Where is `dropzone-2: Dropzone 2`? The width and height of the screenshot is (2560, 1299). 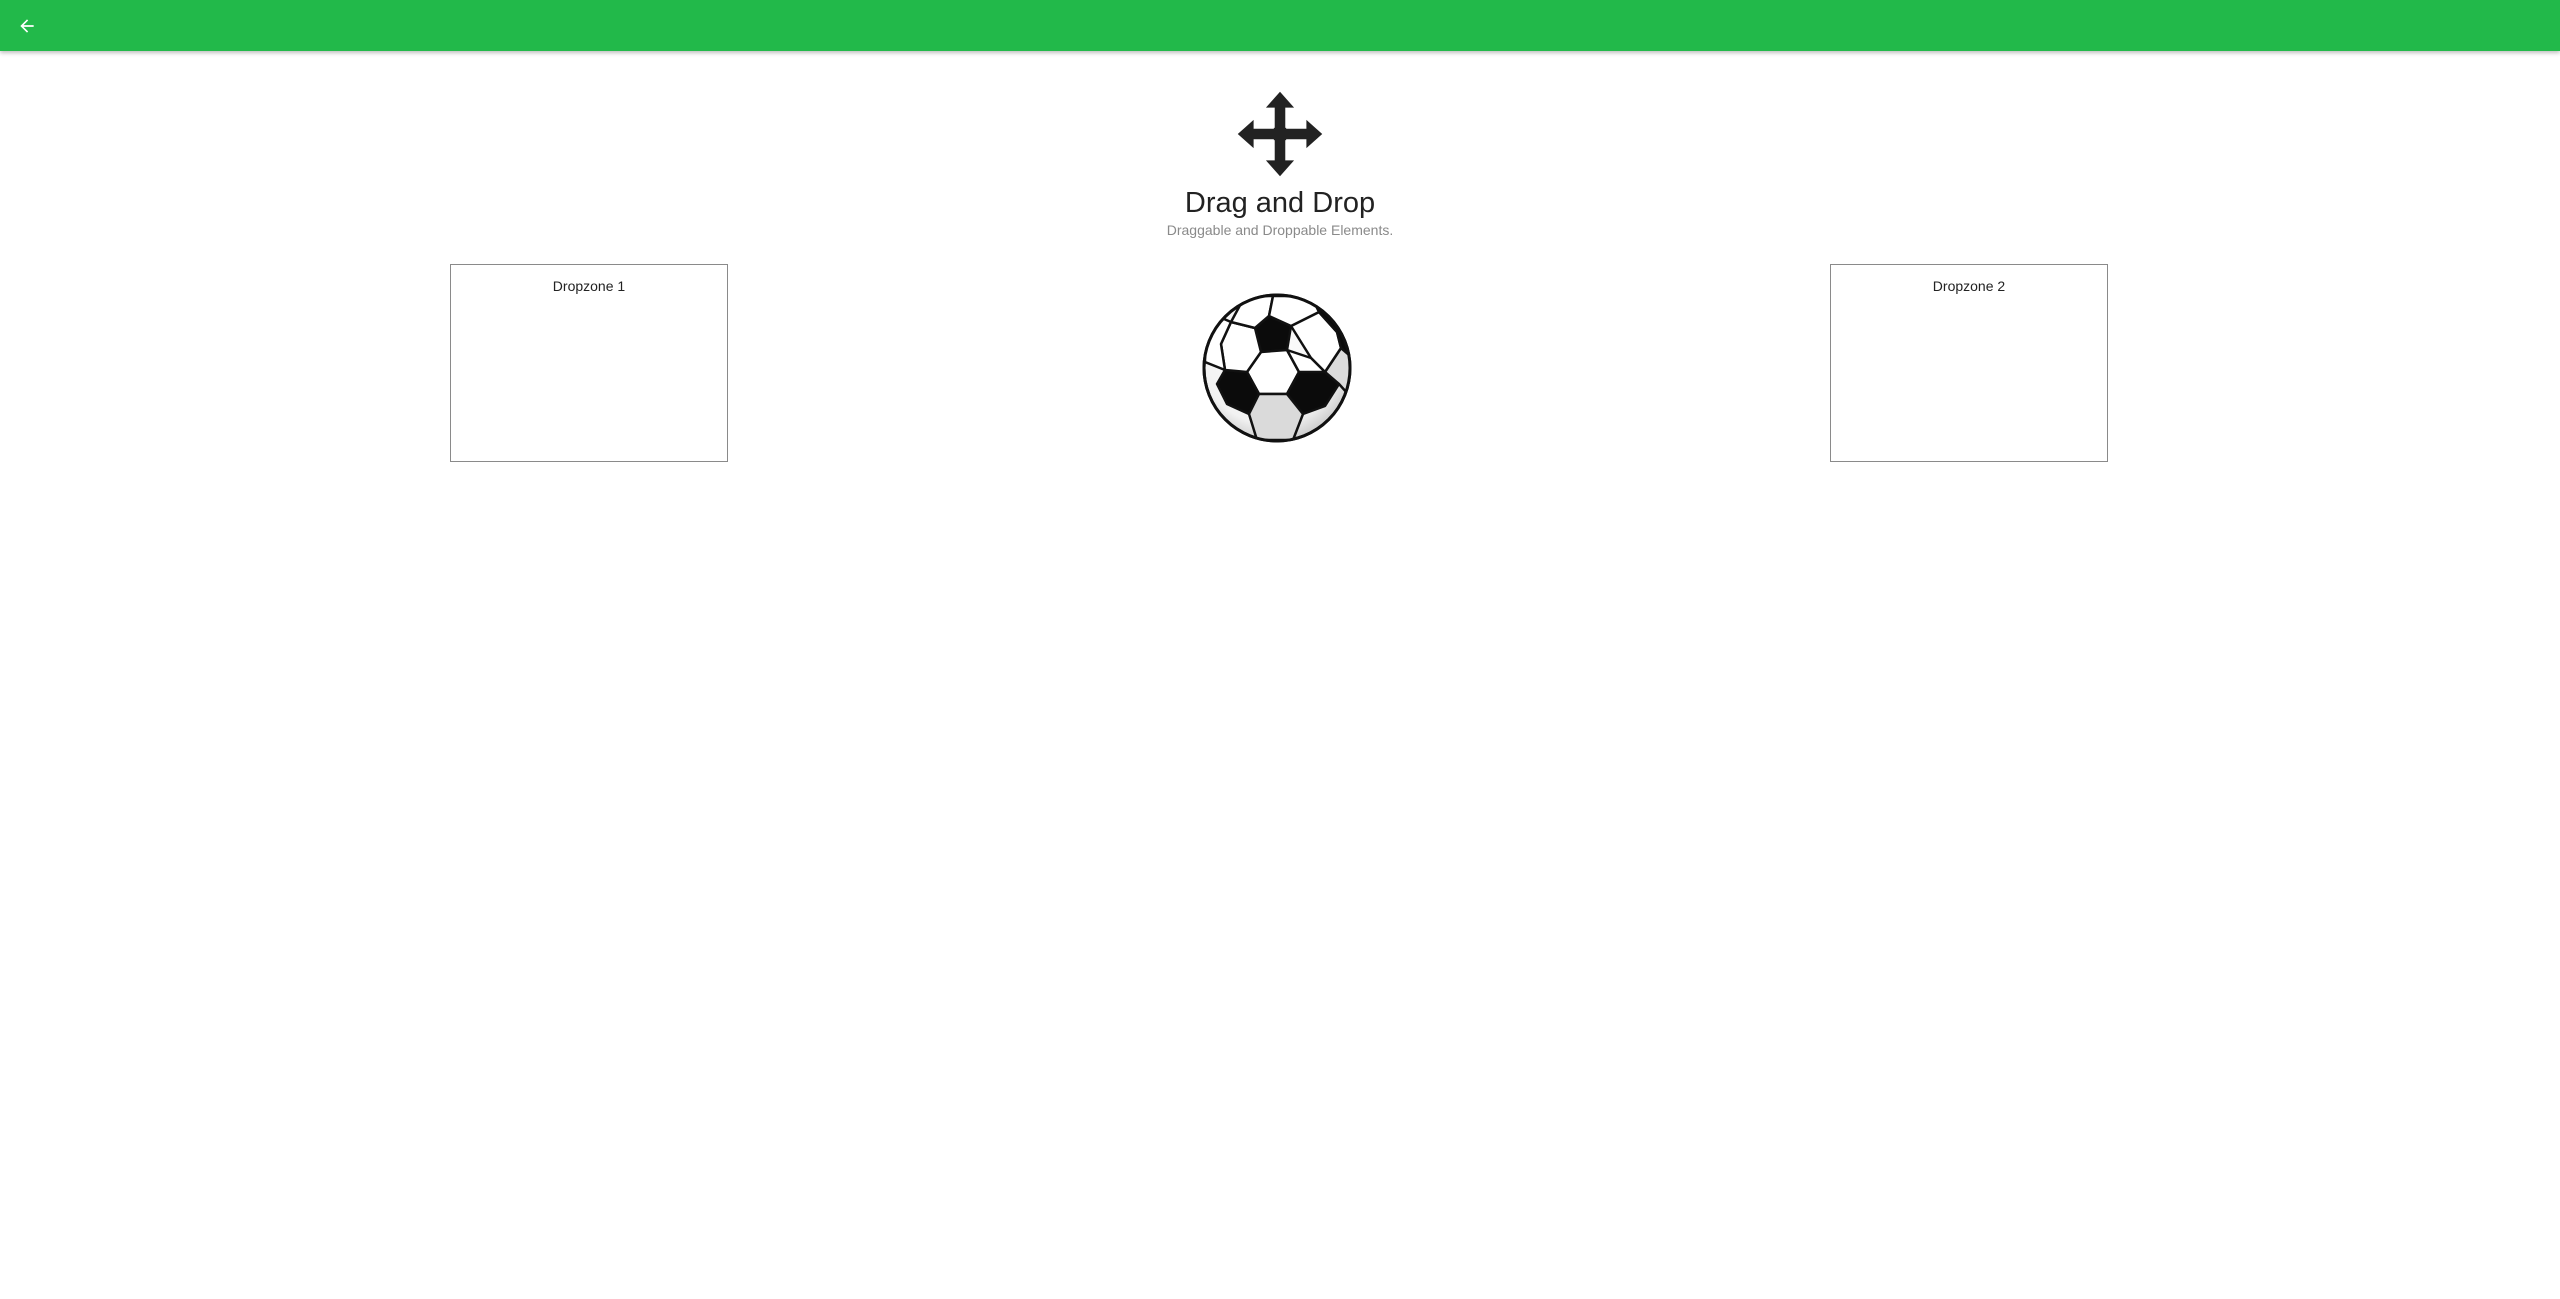 dropzone-2: Dropzone 2 is located at coordinates (1969, 363).